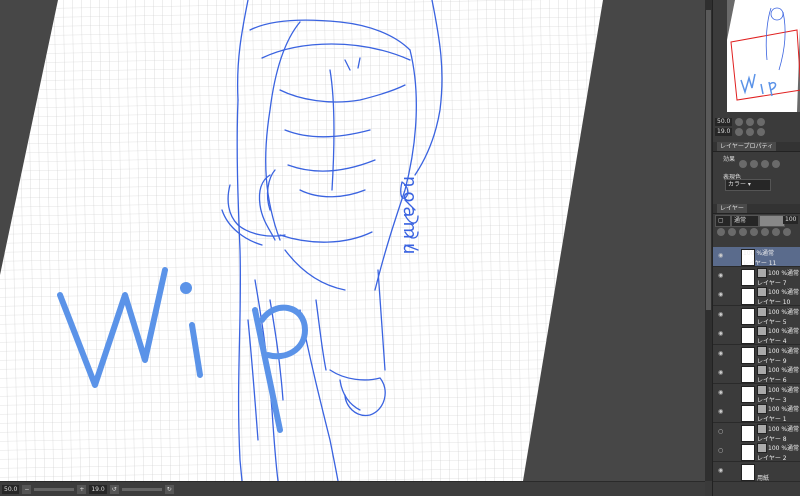 This screenshot has width=800, height=496. I want to click on layer-row: ◉ 100 %通常 レイヤー 5, so click(756, 315).